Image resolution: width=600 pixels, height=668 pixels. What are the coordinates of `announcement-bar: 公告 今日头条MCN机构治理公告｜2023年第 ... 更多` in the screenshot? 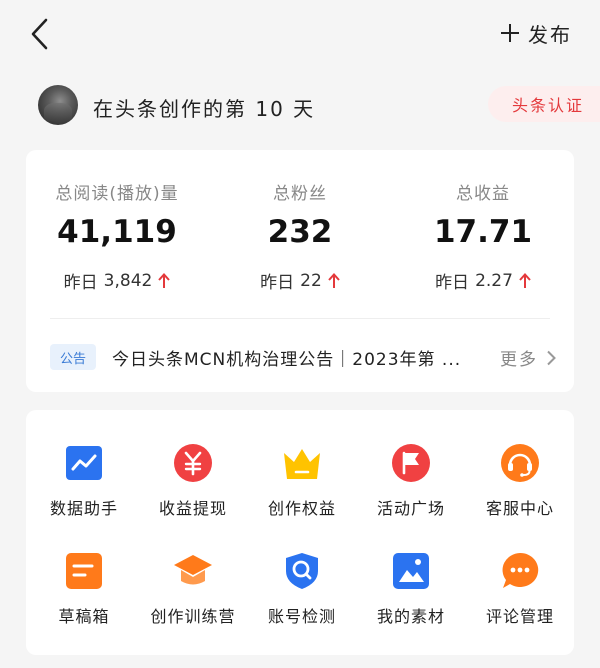 It's located at (305, 358).